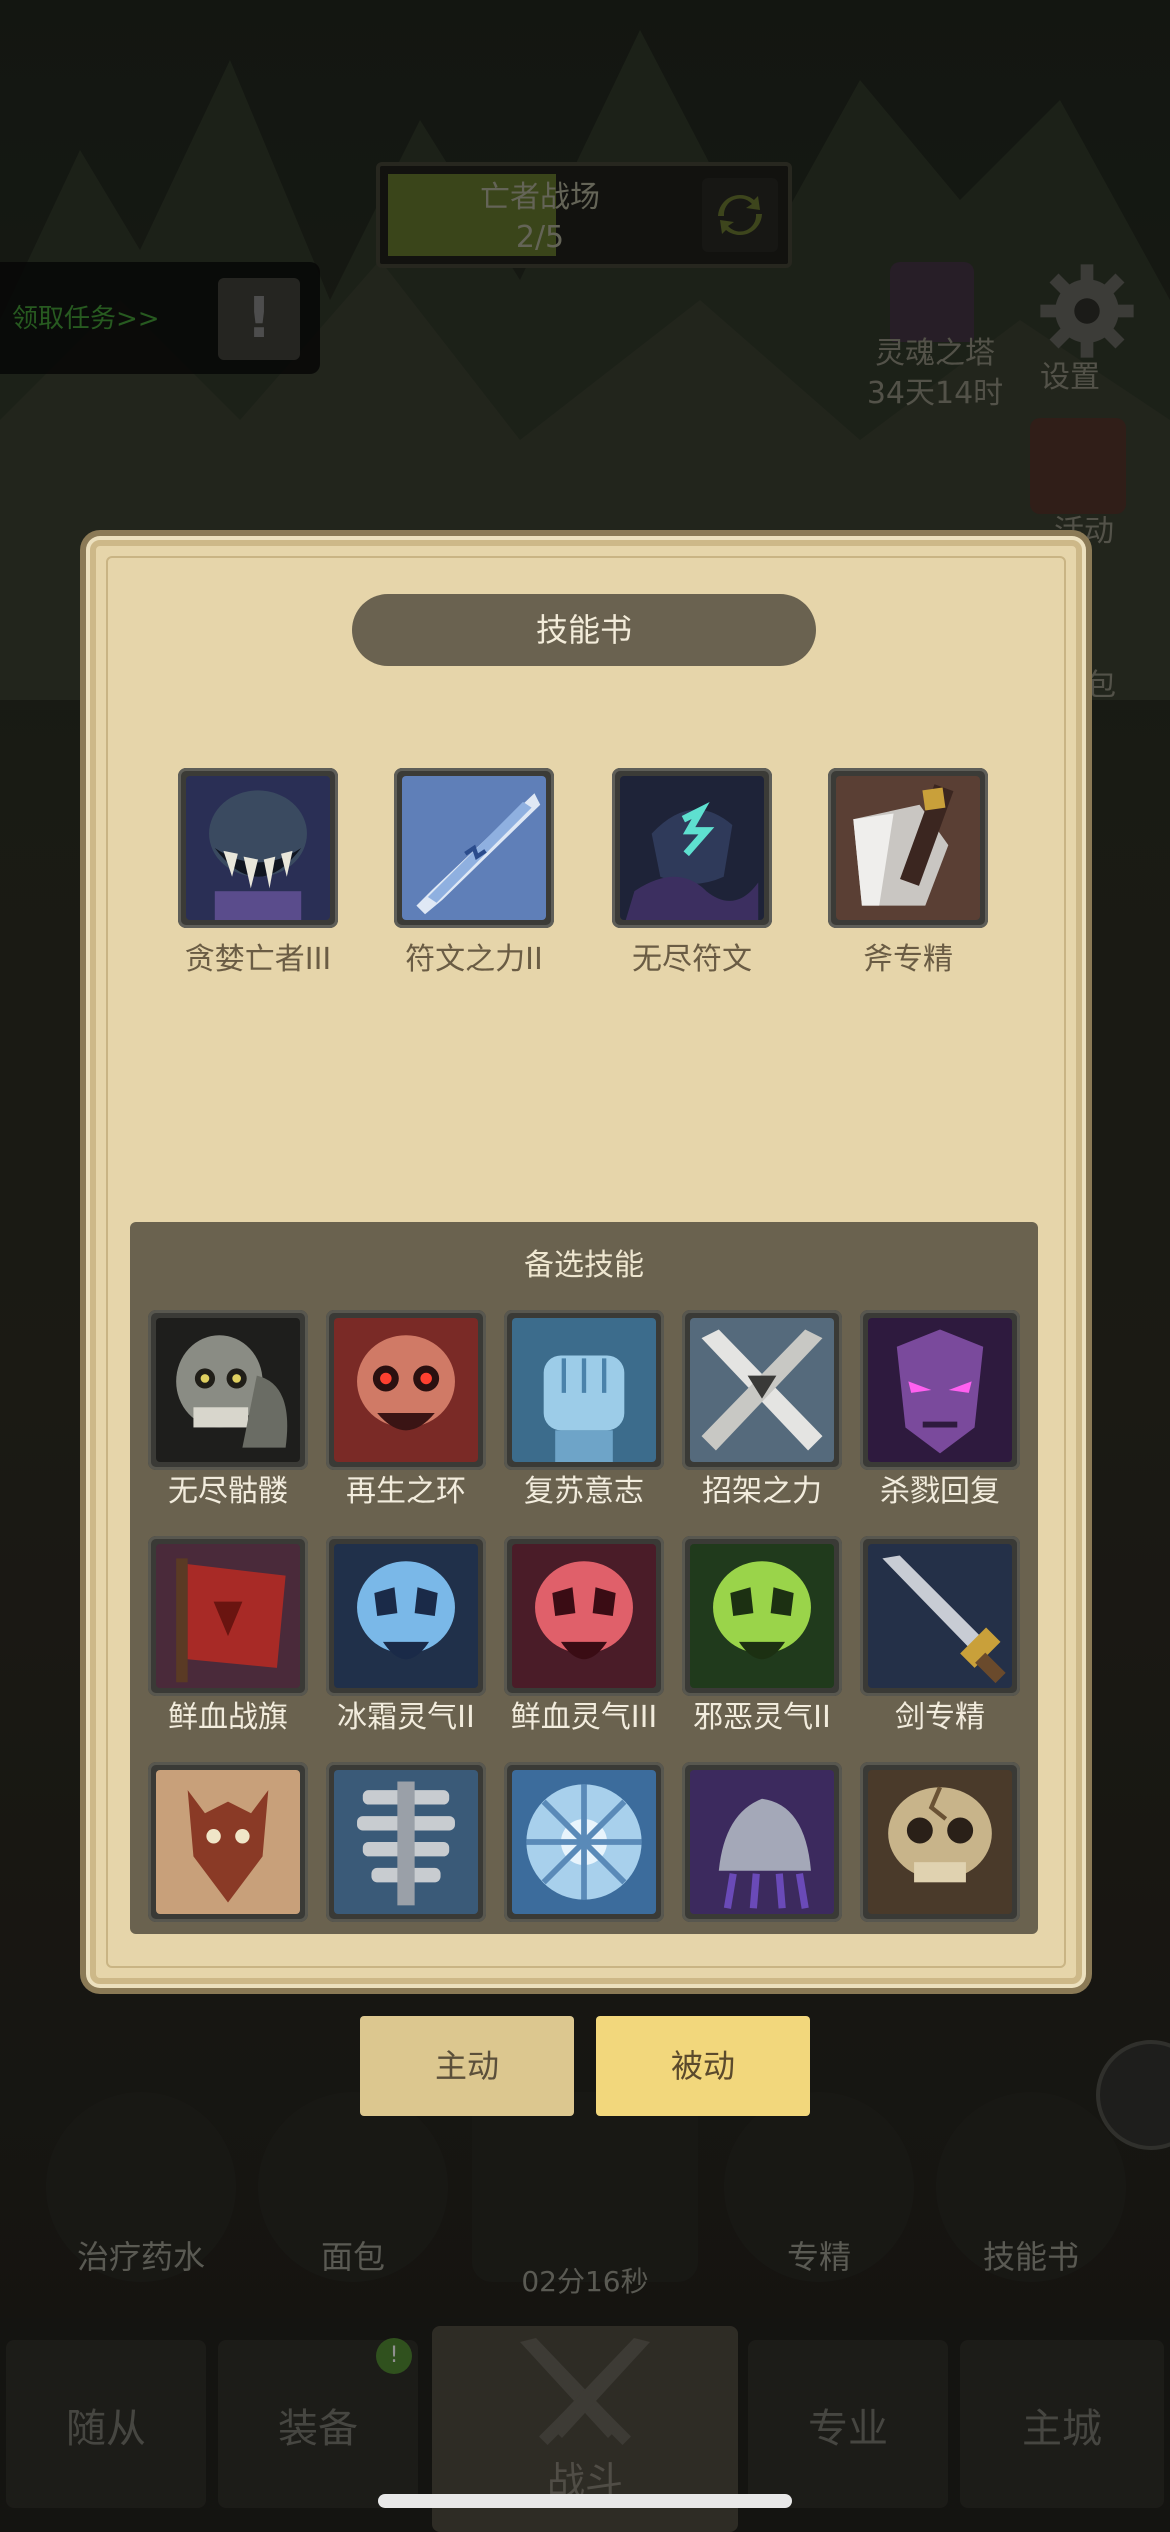 The image size is (1170, 2532). I want to click on reserve-skill-name-4: 杀戮回复, so click(940, 1491).